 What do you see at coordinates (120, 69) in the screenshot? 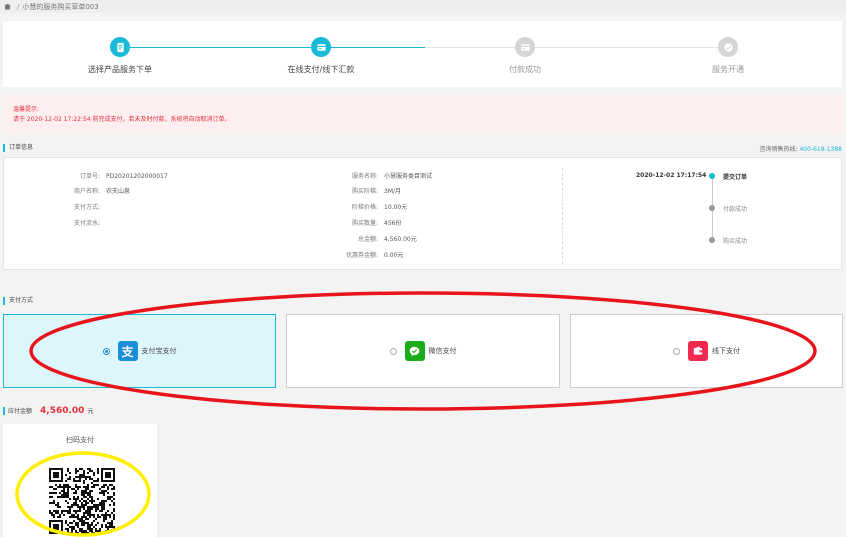
I see `step-label: 选择产品服务下单` at bounding box center [120, 69].